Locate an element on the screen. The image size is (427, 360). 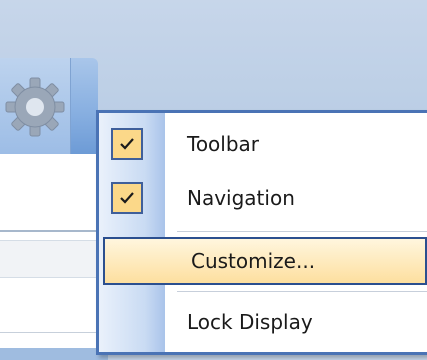
menu-item-label: Navigation is located at coordinates (241, 198).